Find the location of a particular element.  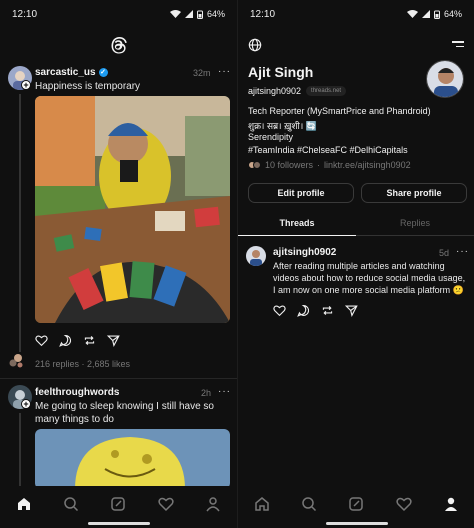

bio-line: शुक्र। सब्र। ख़ुशी। 🔄 is located at coordinates (283, 126).